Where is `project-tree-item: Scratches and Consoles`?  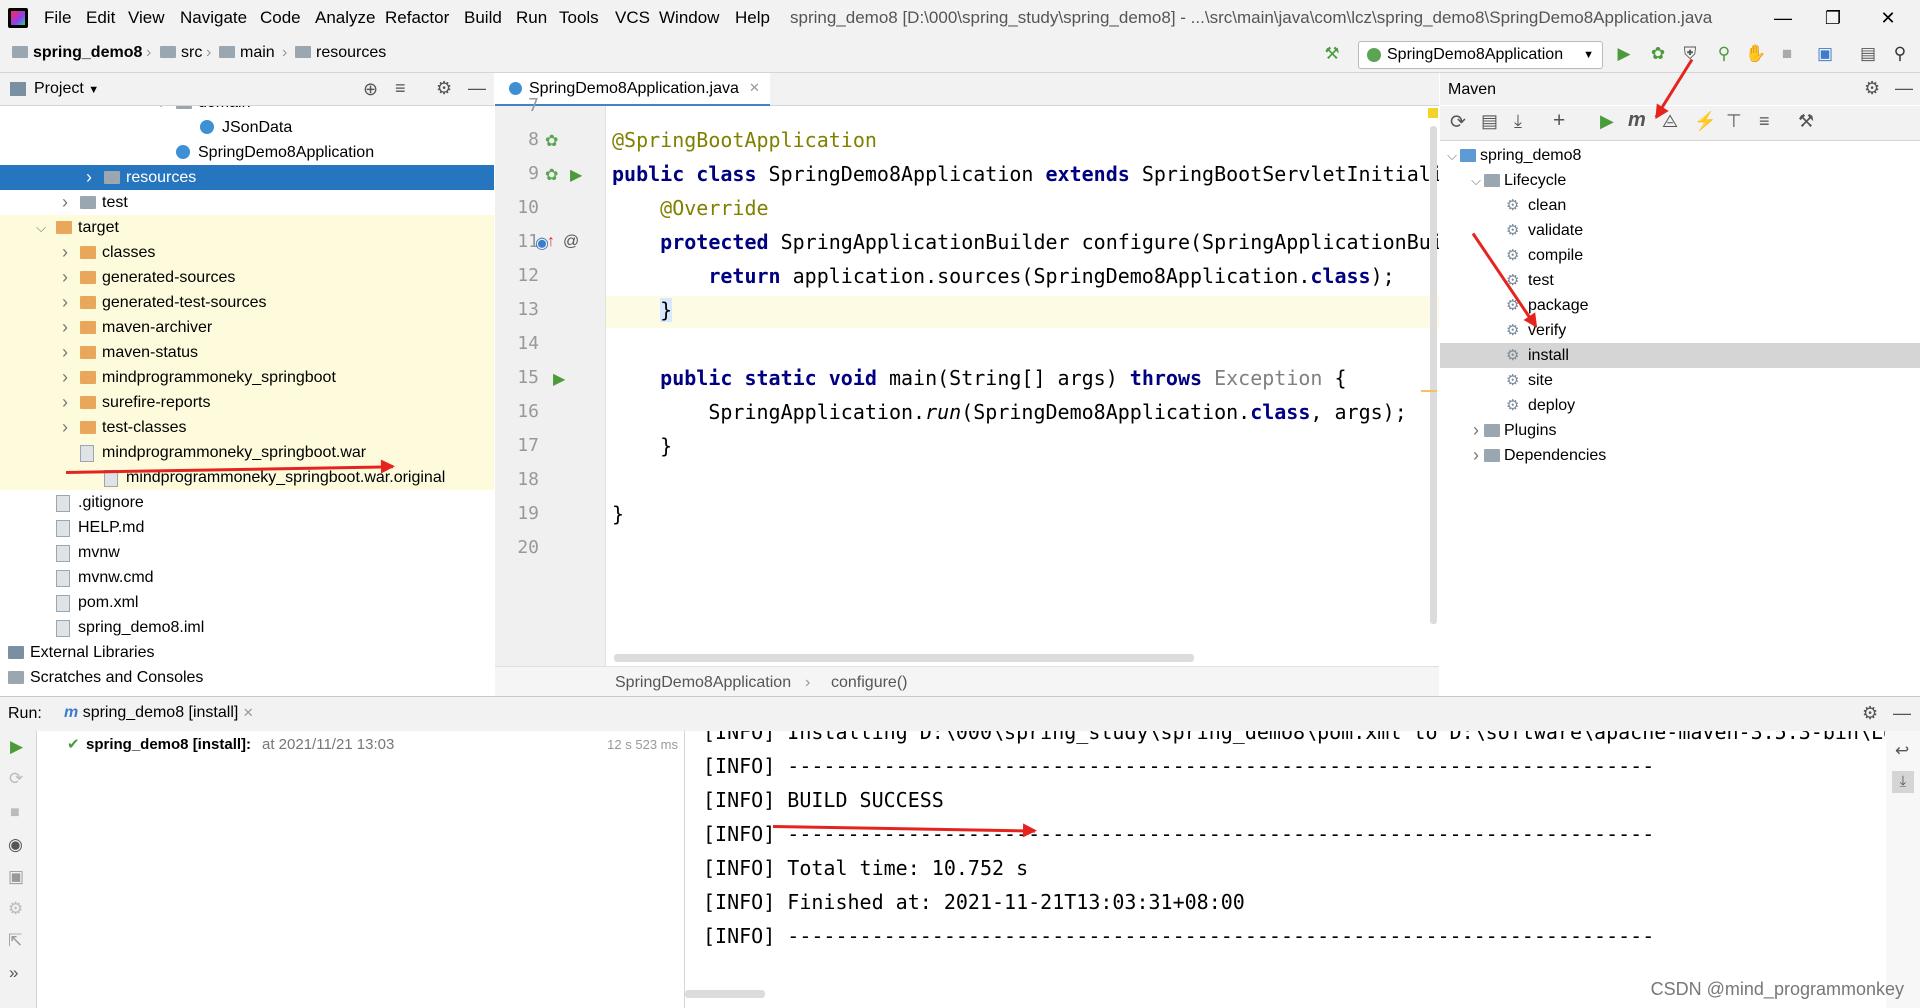
project-tree-item: Scratches and Consoles is located at coordinates (247, 677).